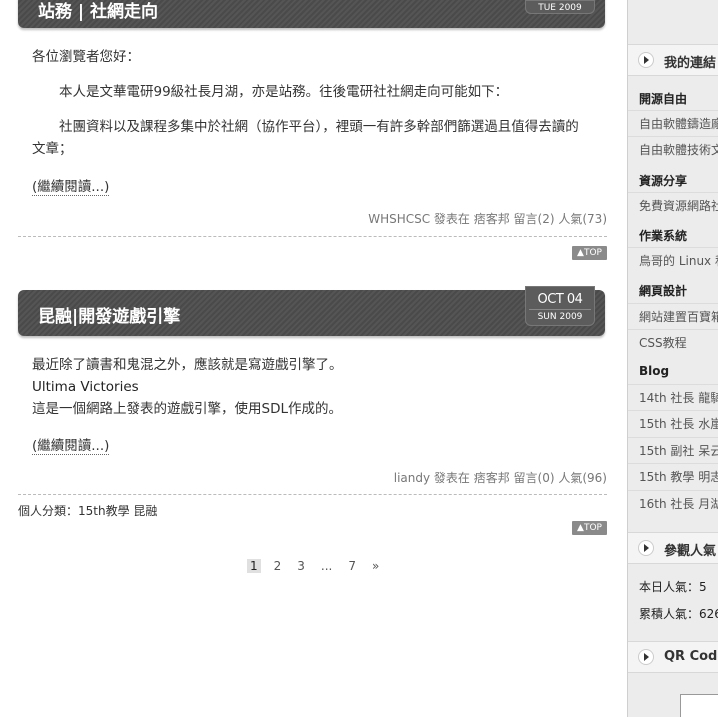  I want to click on post-title: 站務 | 社網走向, so click(98, 11).